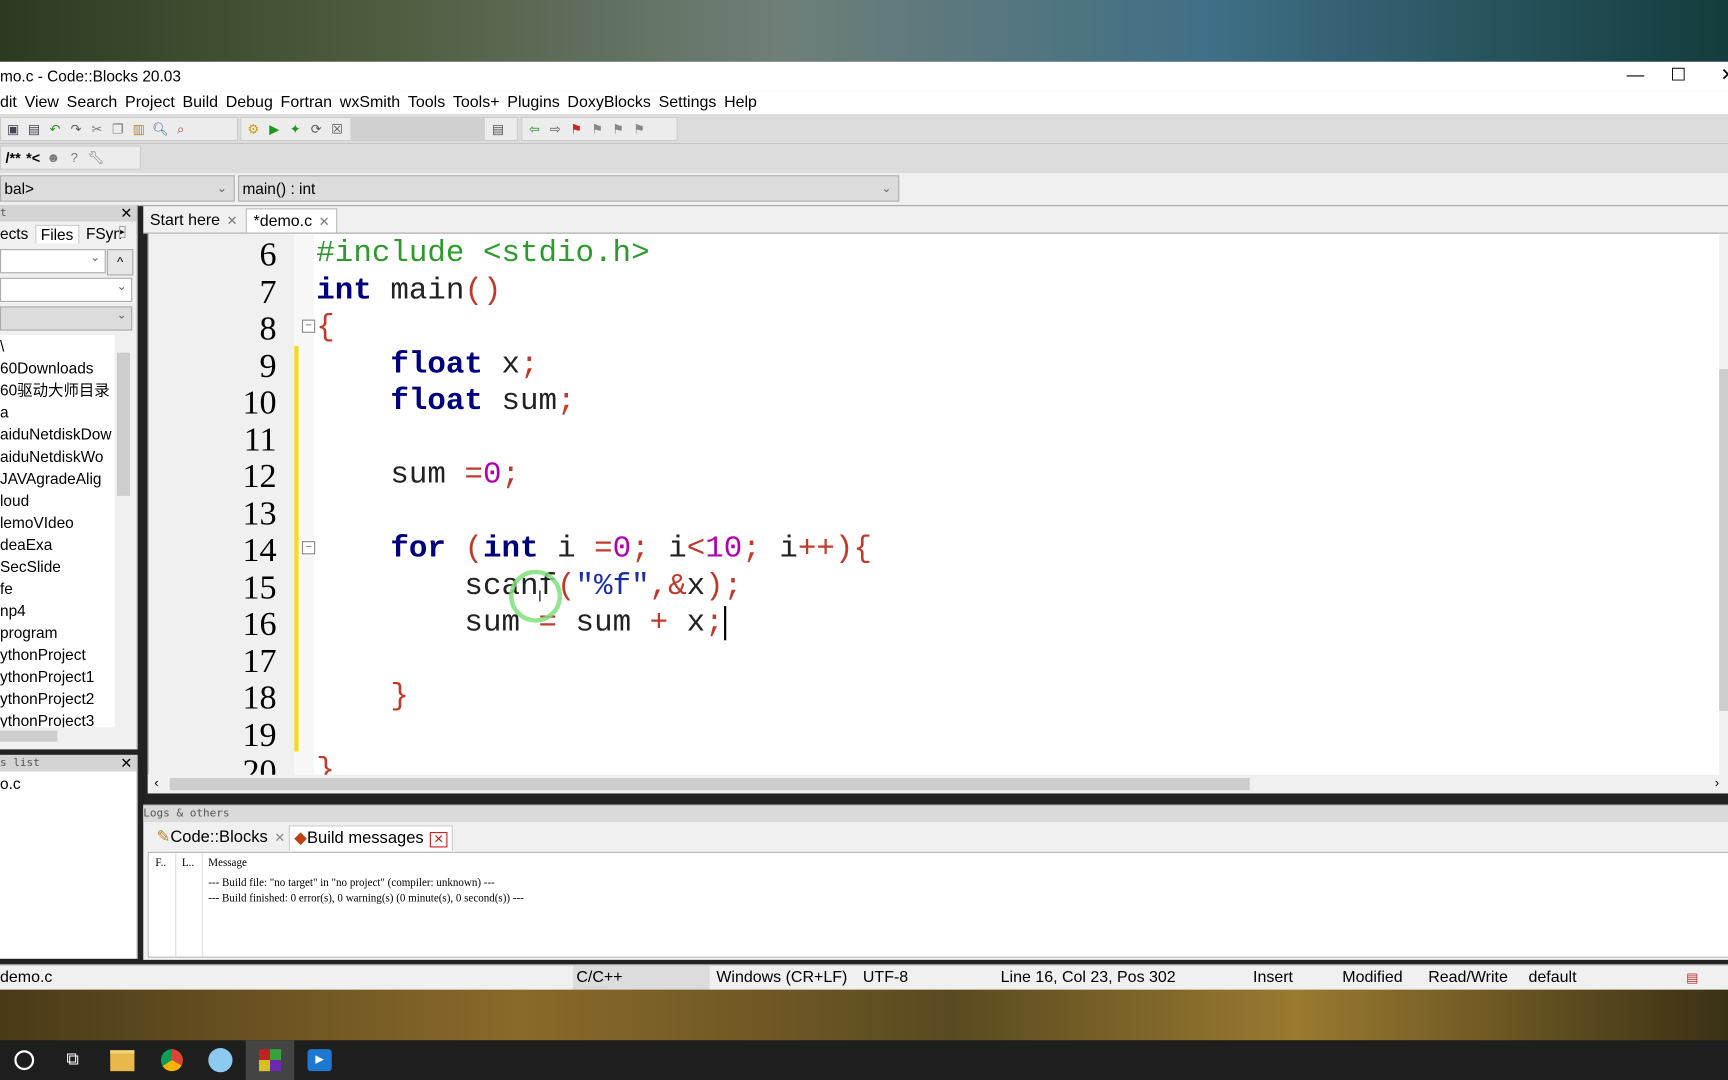 The image size is (1728, 1080). What do you see at coordinates (325, 328) in the screenshot?
I see `code-line: {` at bounding box center [325, 328].